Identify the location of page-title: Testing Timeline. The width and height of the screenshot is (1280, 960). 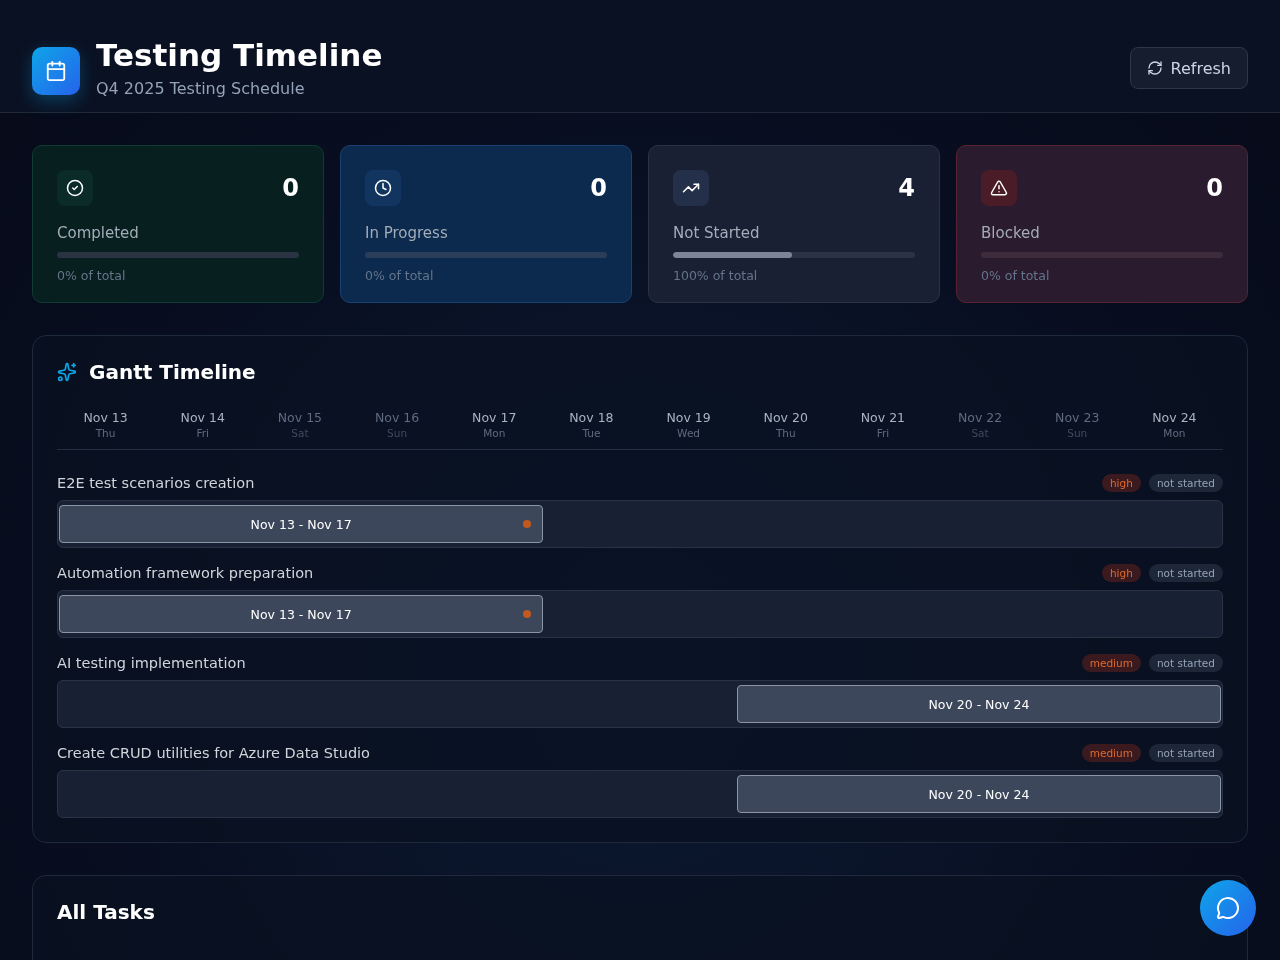
(239, 54).